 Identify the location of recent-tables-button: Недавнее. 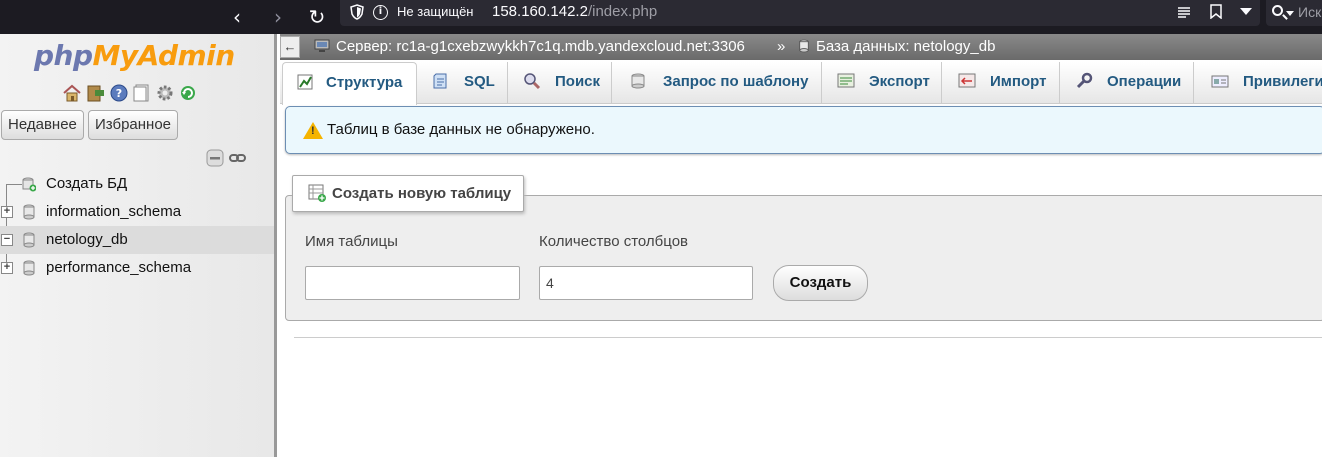
(42, 125).